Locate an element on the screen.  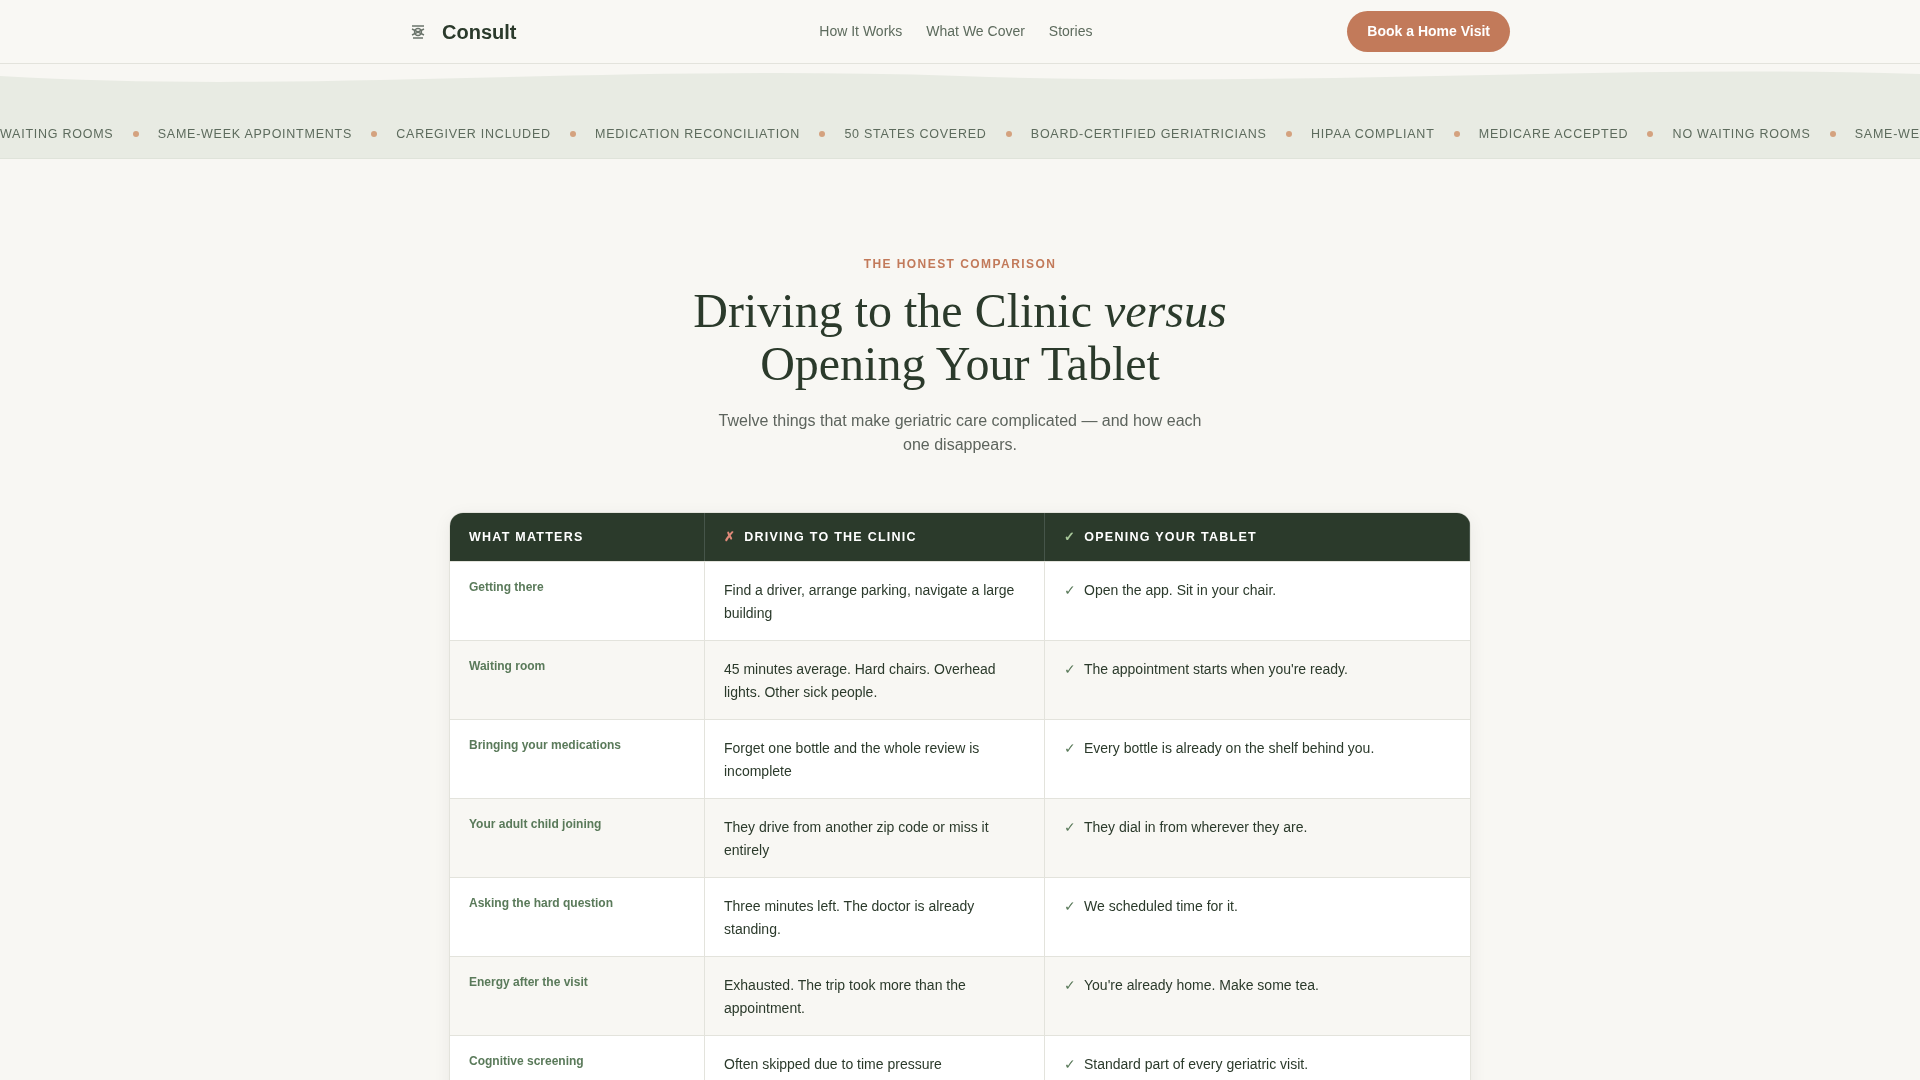
row-label: Your adult child joining is located at coordinates (577, 838).